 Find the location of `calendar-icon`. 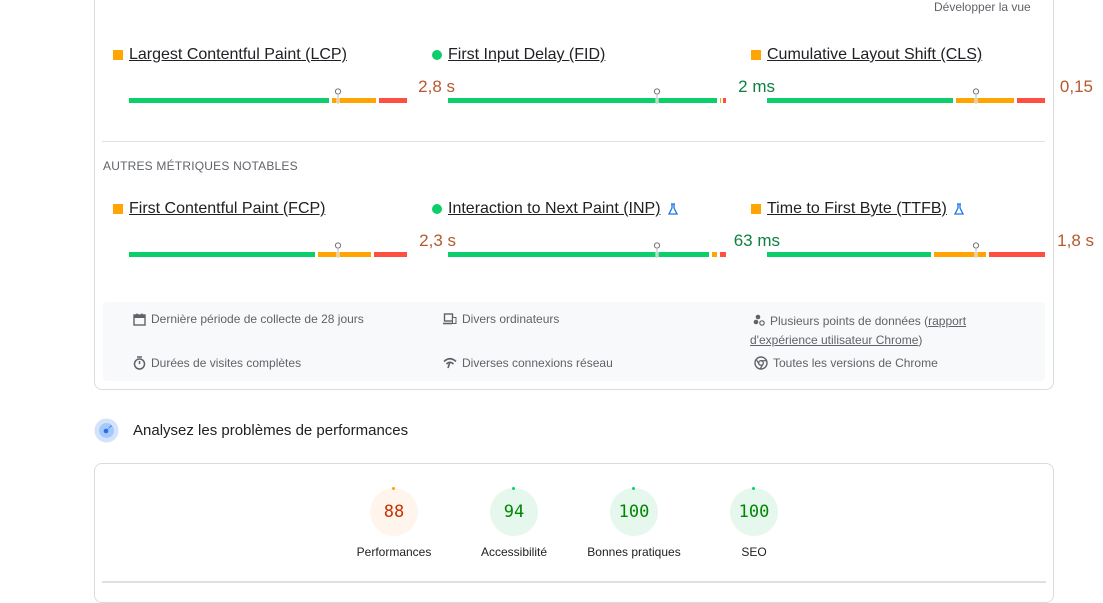

calendar-icon is located at coordinates (139, 319).